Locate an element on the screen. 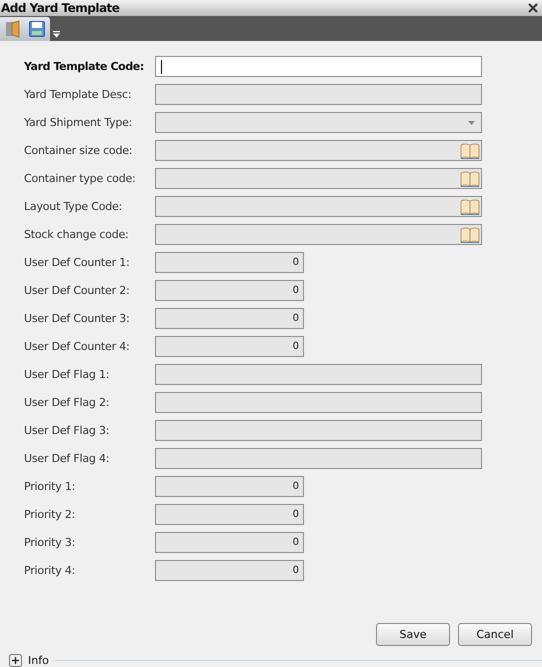  dropdown-arrow-icon is located at coordinates (471, 122).